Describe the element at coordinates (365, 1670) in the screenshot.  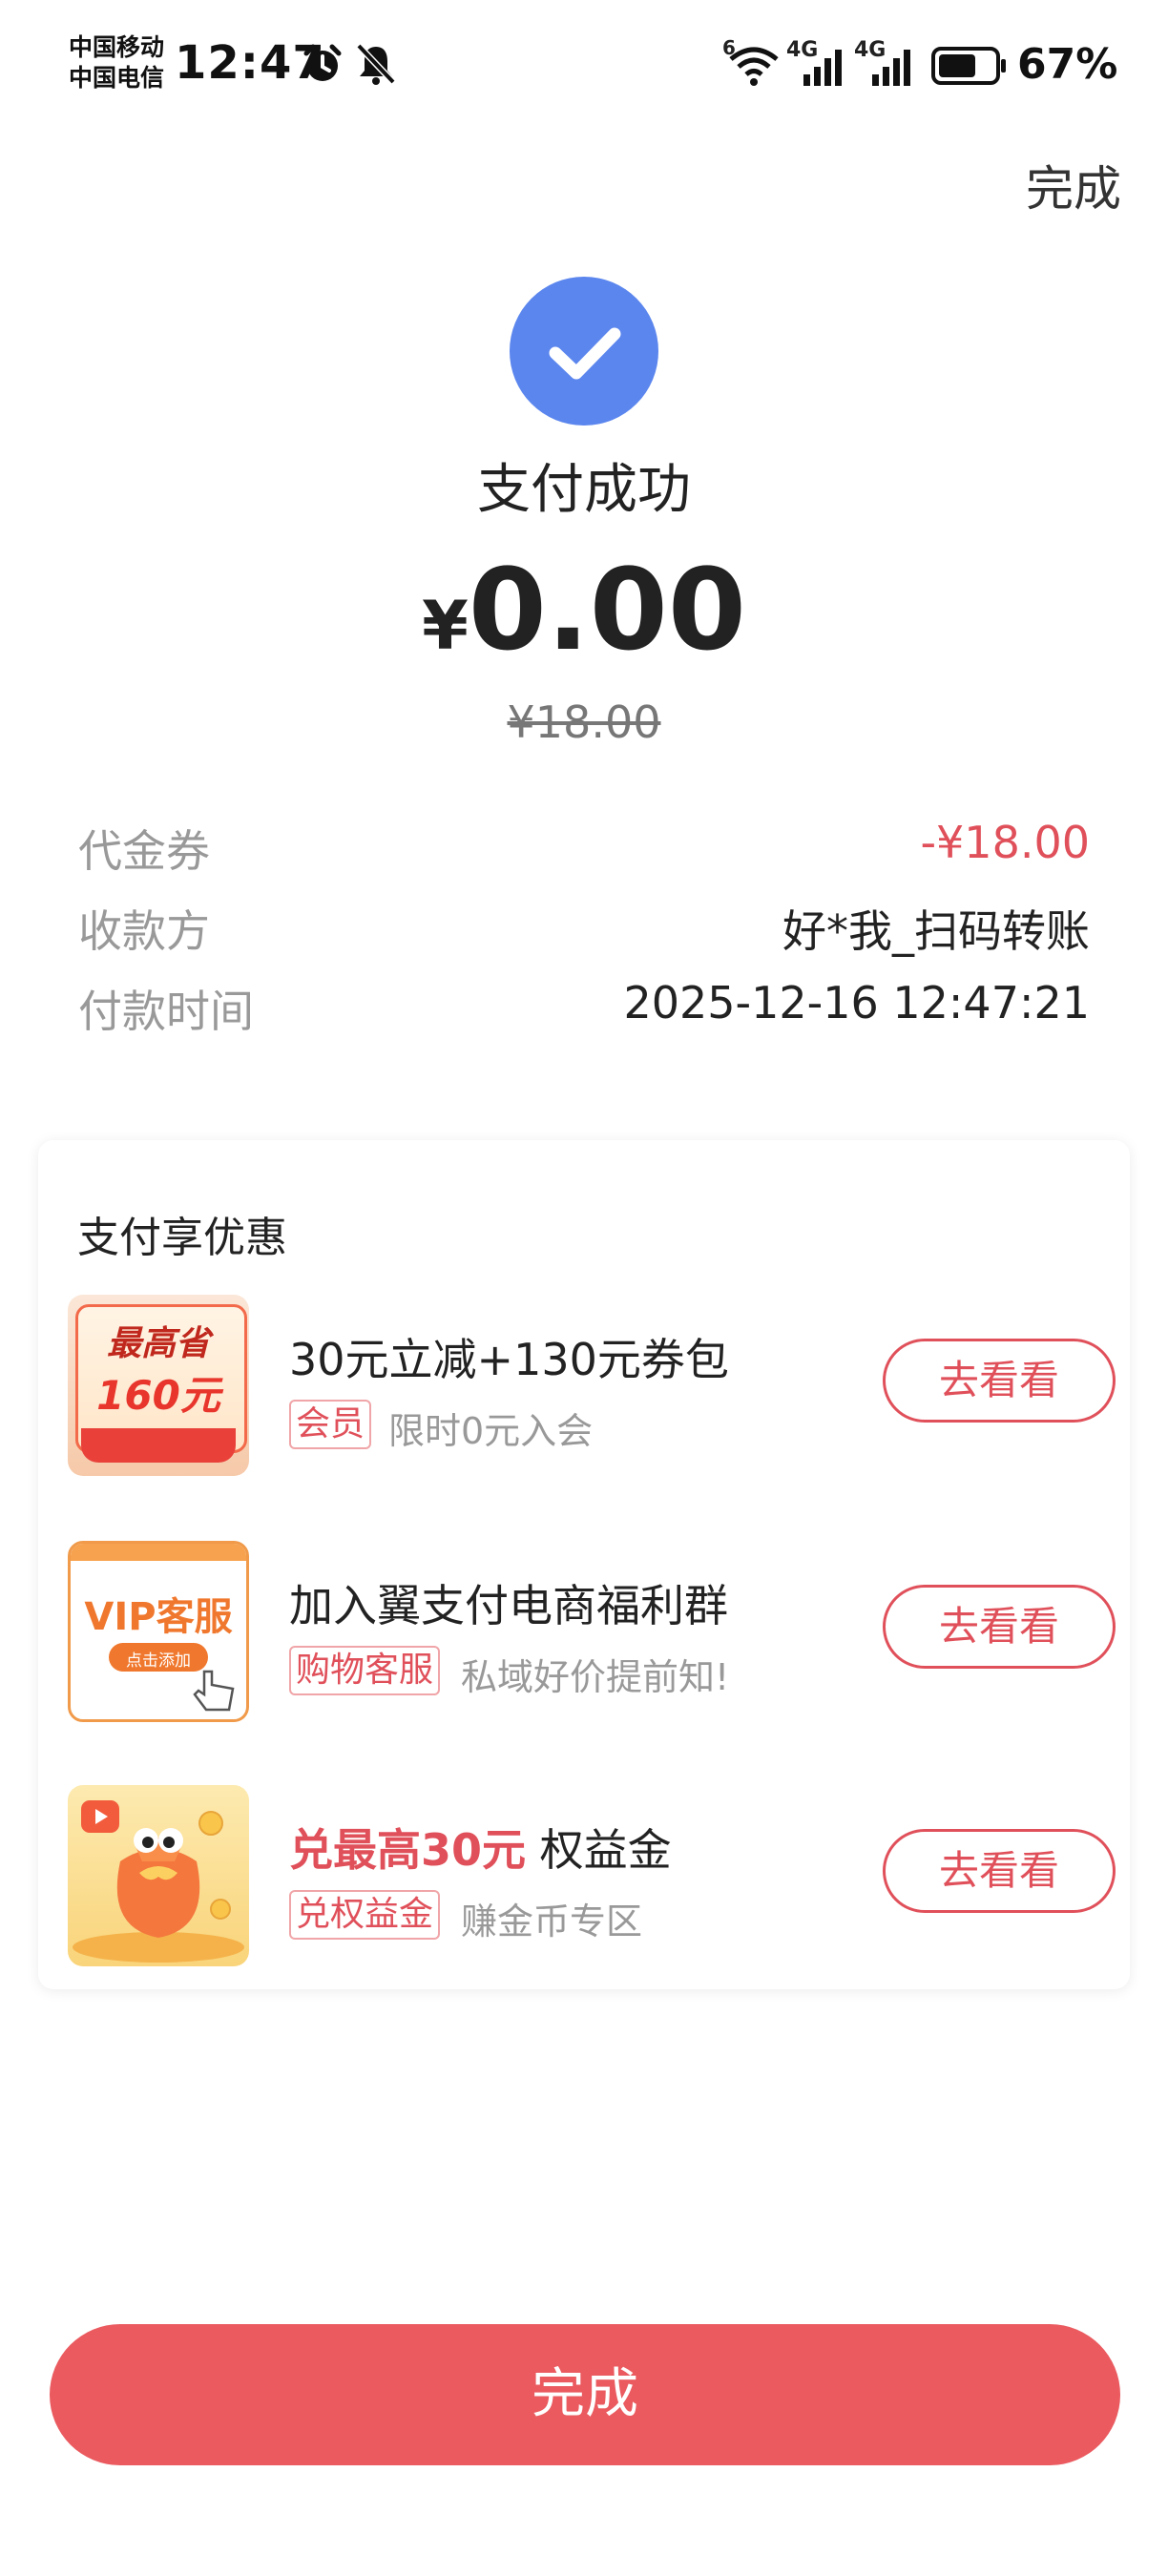
I see `promo-tag: 购物客服` at that location.